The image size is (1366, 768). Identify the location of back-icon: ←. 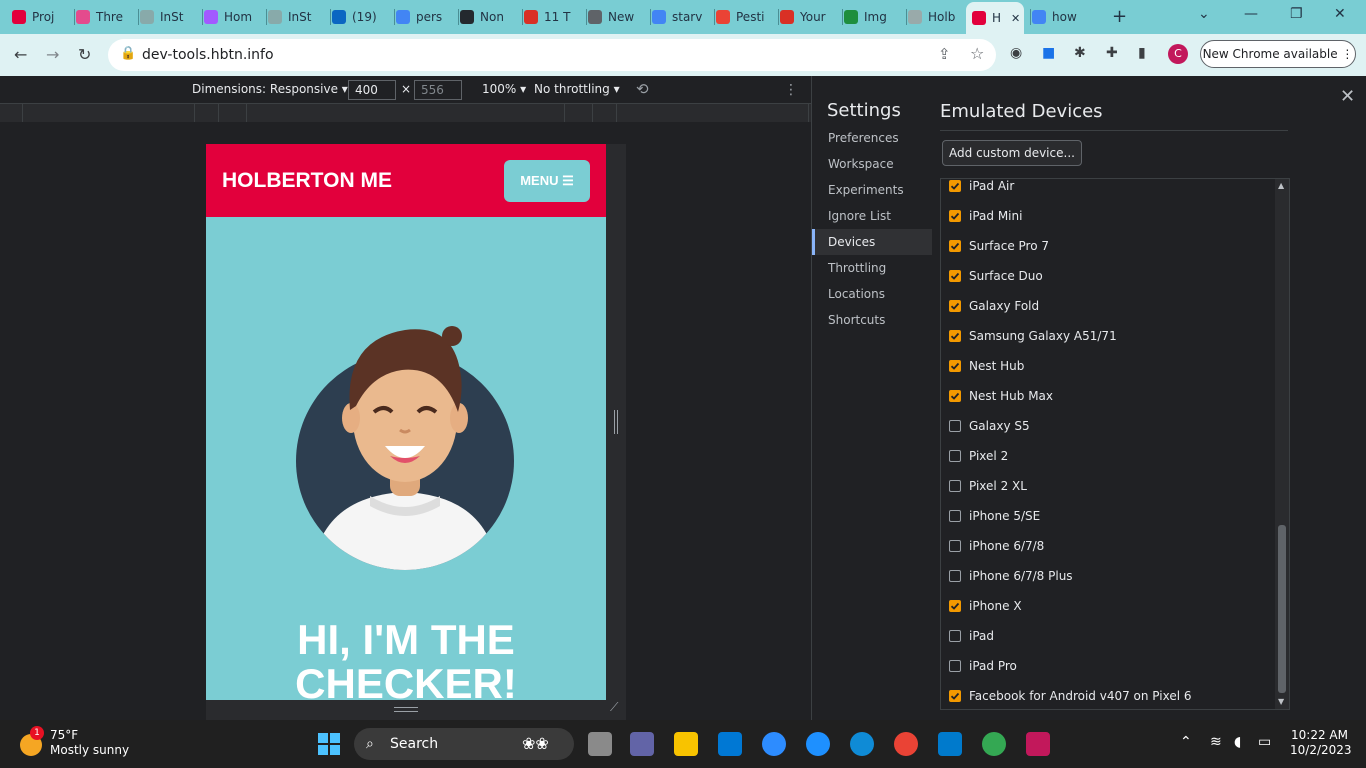
(20, 54).